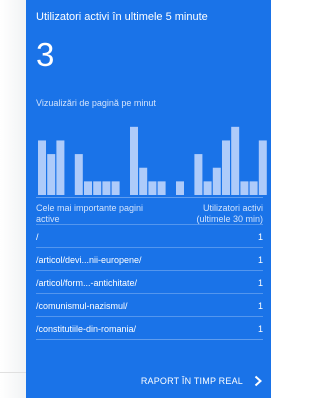 Image resolution: width=320 pixels, height=398 pixels. I want to click on page-path: /articol/form...-antichitate/, so click(87, 282).